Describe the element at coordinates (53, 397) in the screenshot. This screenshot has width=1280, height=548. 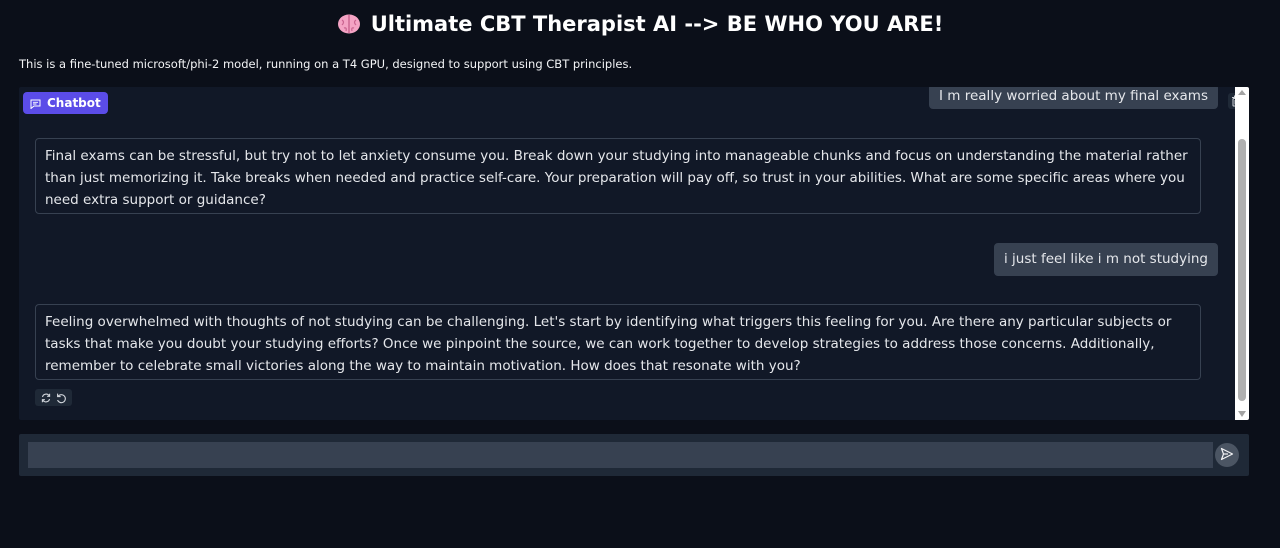
I see `message-actions` at that location.